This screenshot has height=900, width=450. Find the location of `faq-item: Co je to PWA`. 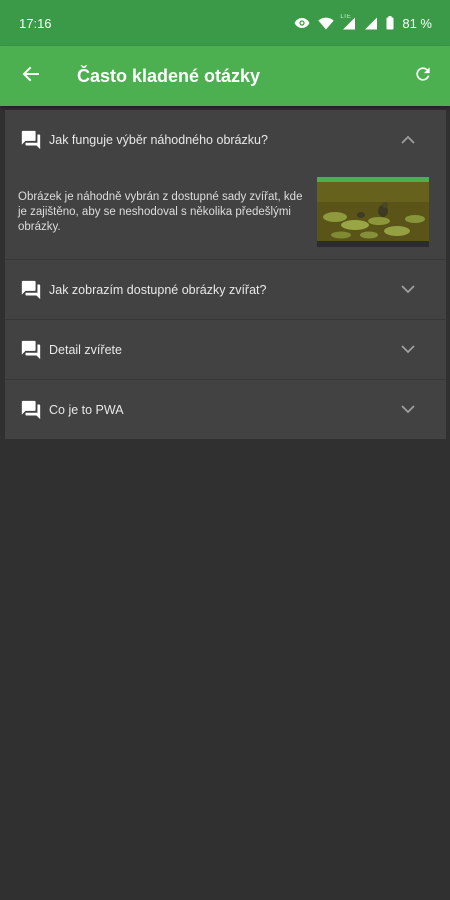

faq-item: Co je to PWA is located at coordinates (225, 409).